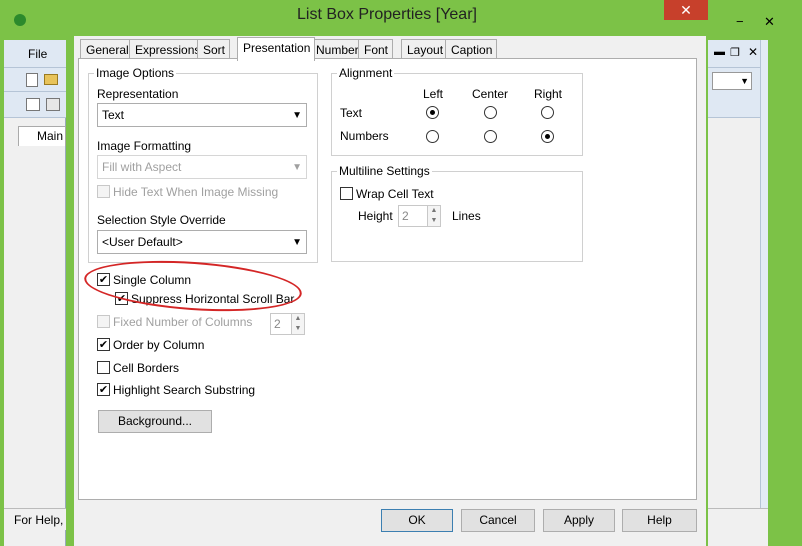  I want to click on align-row-text: Text, so click(351, 113).